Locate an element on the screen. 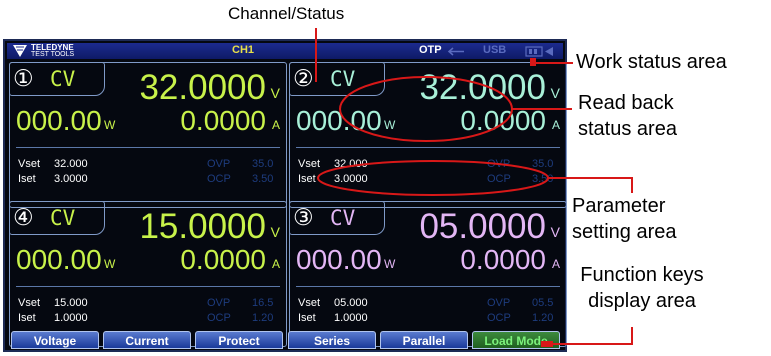  channel-1-vset-label: Vset is located at coordinates (29, 164).